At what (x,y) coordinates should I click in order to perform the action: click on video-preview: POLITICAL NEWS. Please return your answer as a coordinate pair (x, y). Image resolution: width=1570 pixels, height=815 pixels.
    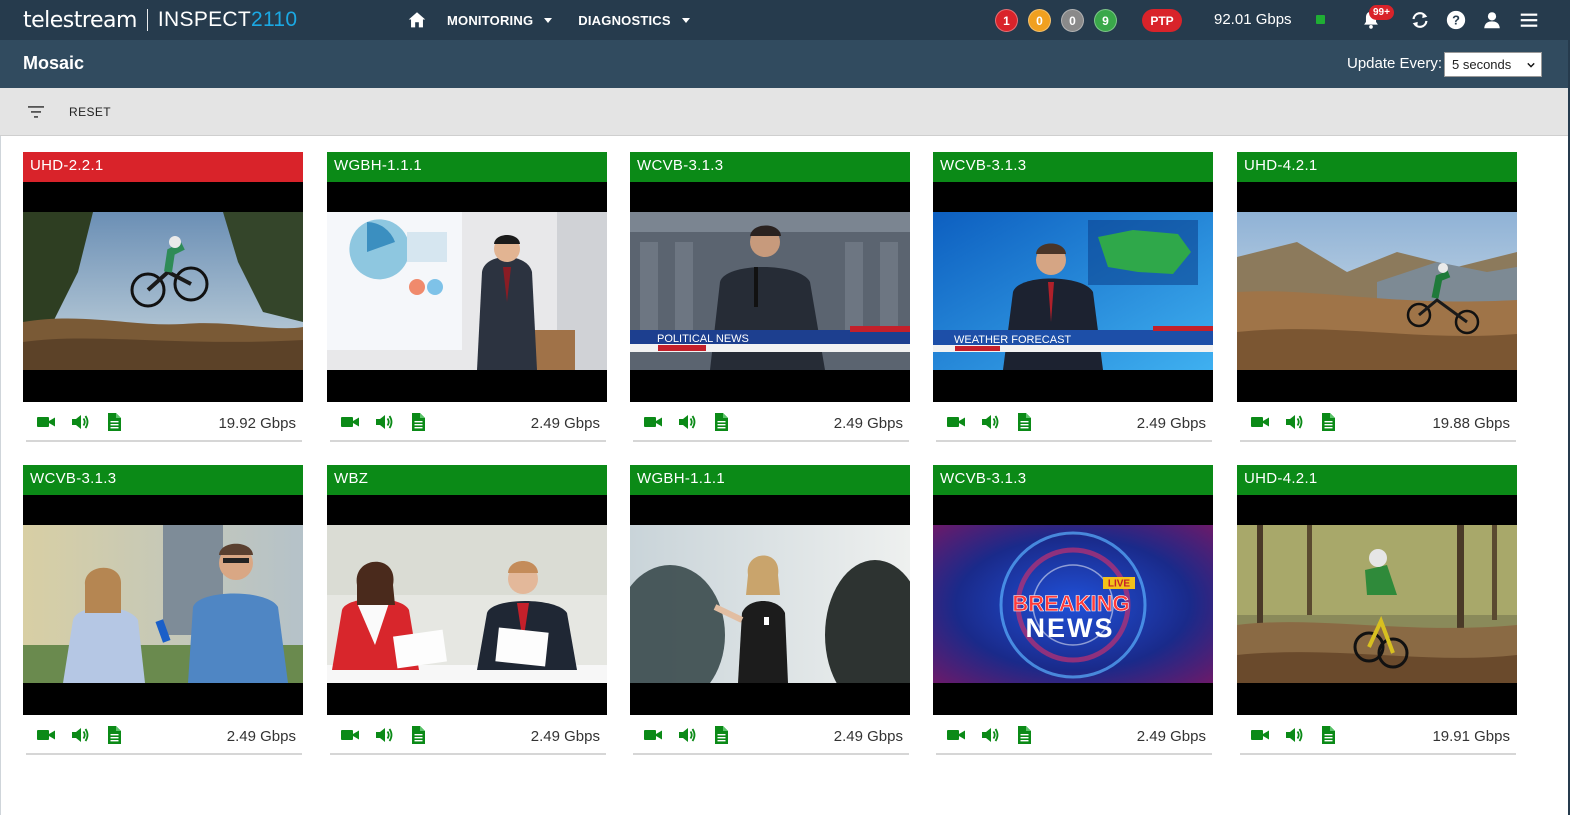
    Looking at the image, I should click on (770, 292).